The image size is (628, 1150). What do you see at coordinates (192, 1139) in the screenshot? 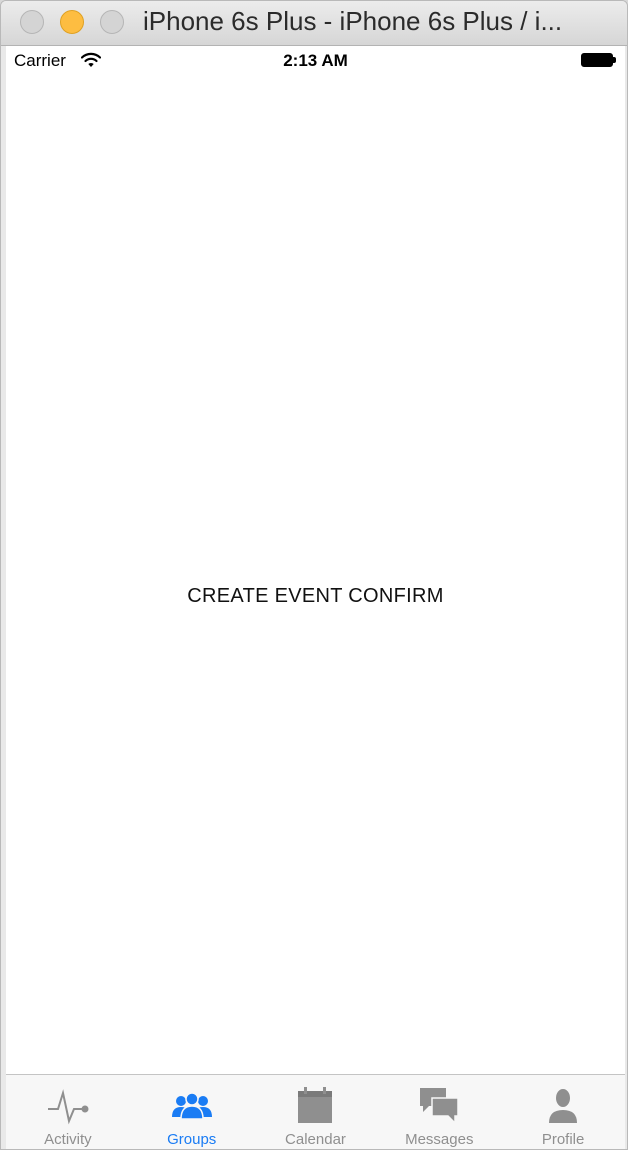
I see `tab-groups-label: Groups` at bounding box center [192, 1139].